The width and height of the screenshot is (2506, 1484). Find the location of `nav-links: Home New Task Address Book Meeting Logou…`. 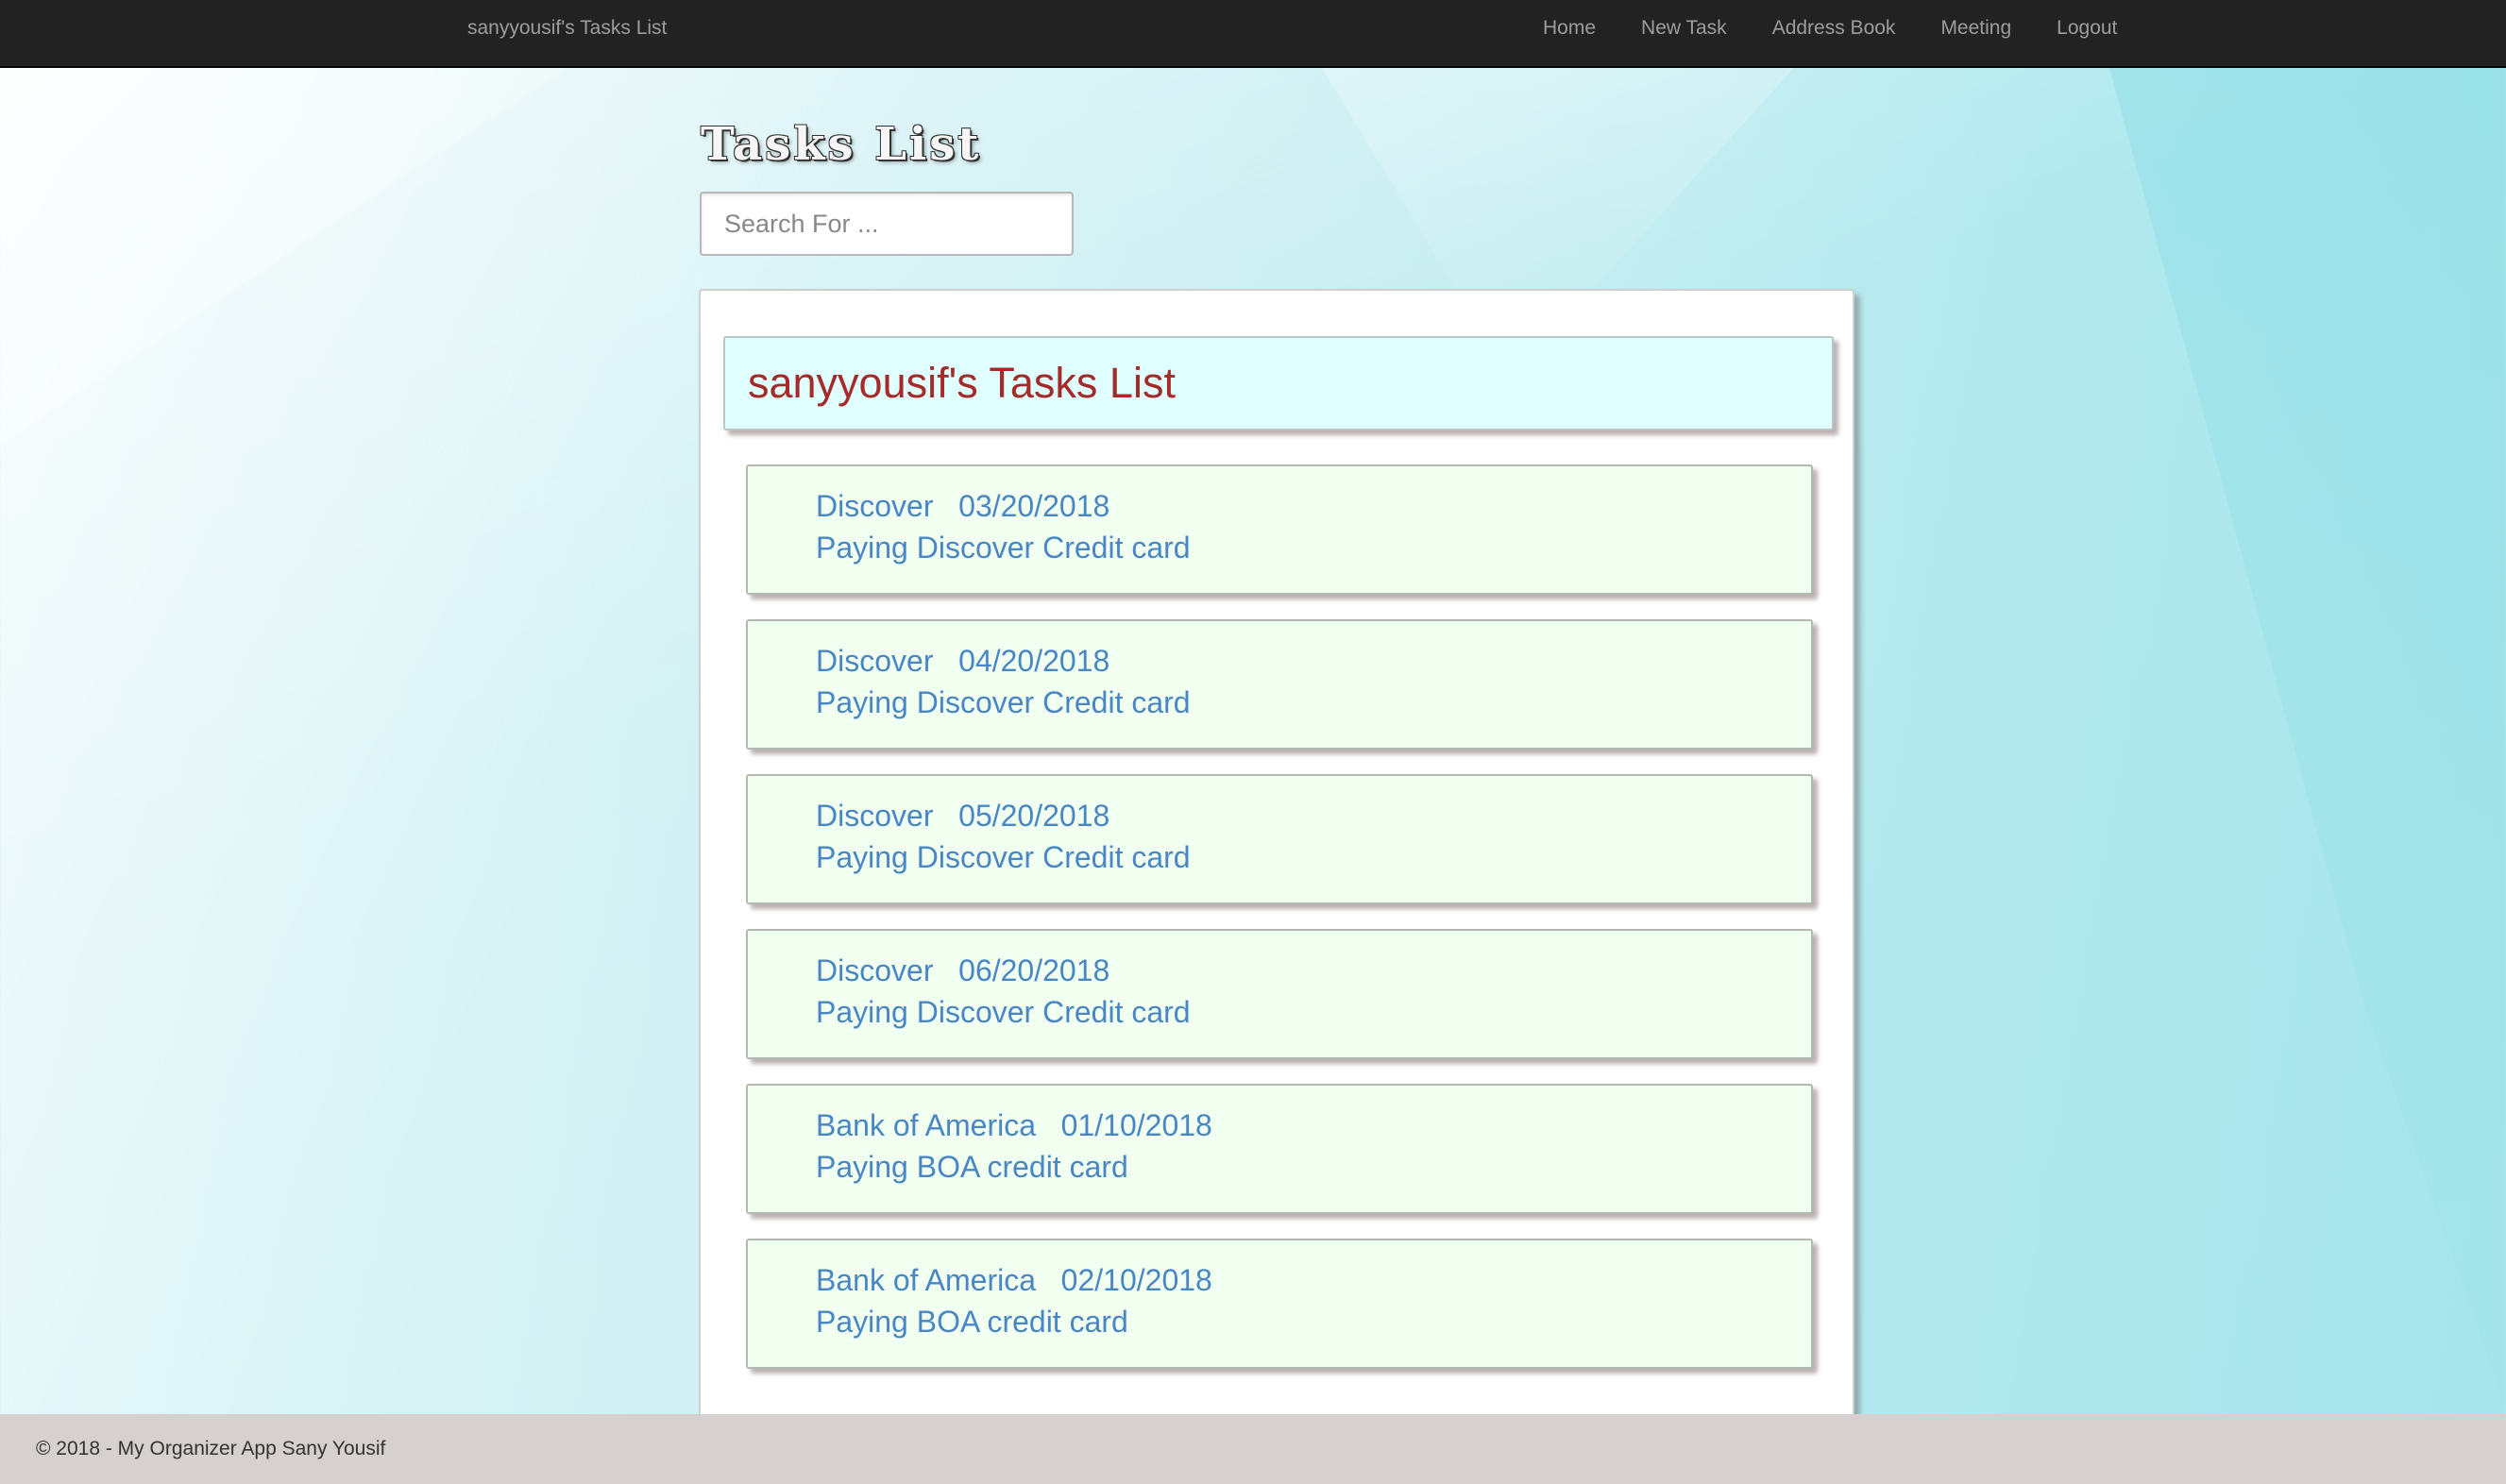

nav-links: Home New Task Address Book Meeting Logou… is located at coordinates (1830, 28).